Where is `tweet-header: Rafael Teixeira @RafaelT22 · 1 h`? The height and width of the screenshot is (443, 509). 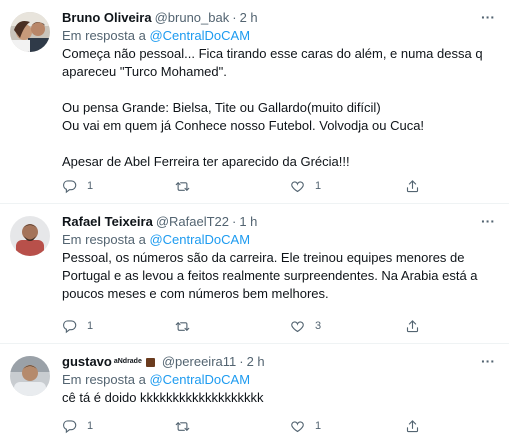 tweet-header: Rafael Teixeira @RafaelT22 · 1 h is located at coordinates (278, 222).